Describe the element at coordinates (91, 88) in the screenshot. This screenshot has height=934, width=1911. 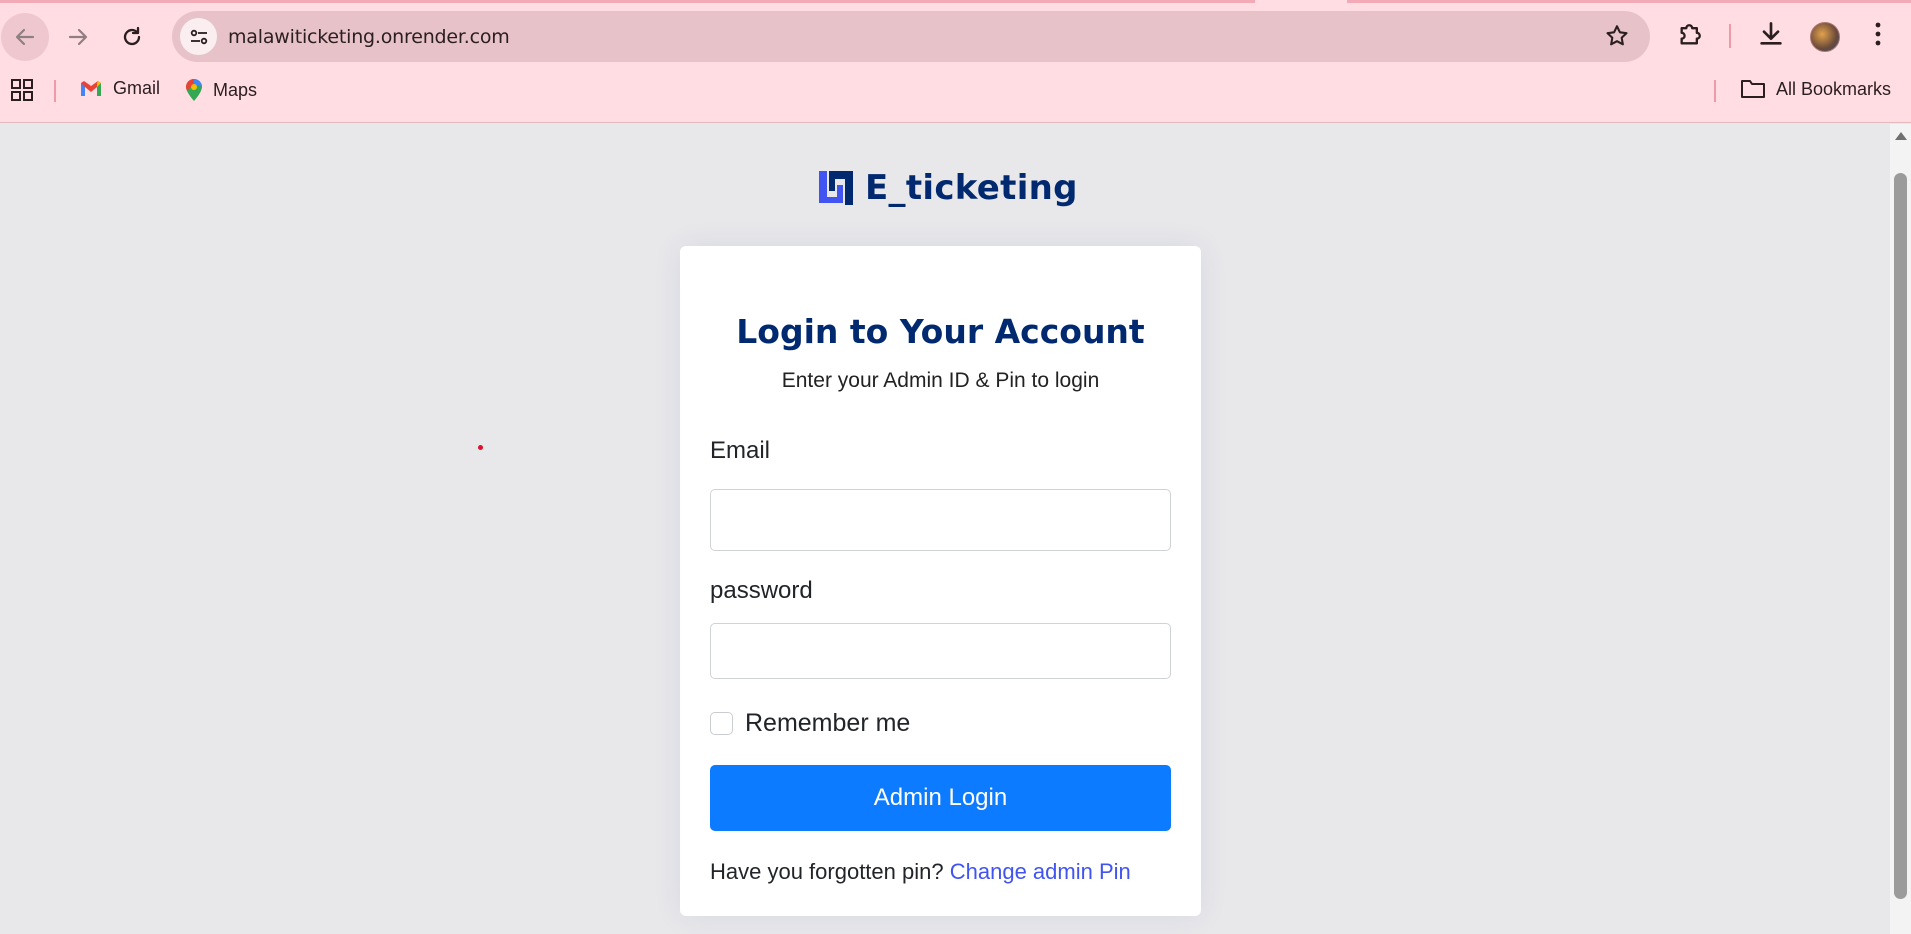
I see `gmail-icon` at that location.